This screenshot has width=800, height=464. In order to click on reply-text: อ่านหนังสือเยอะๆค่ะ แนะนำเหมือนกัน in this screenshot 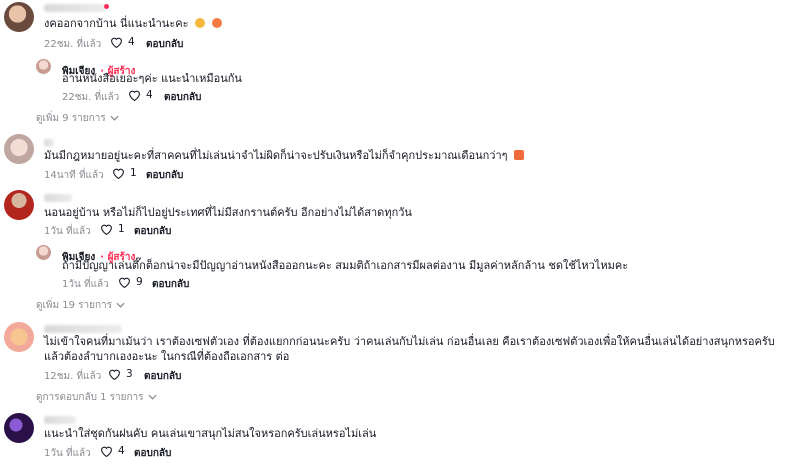, I will do `click(152, 78)`.